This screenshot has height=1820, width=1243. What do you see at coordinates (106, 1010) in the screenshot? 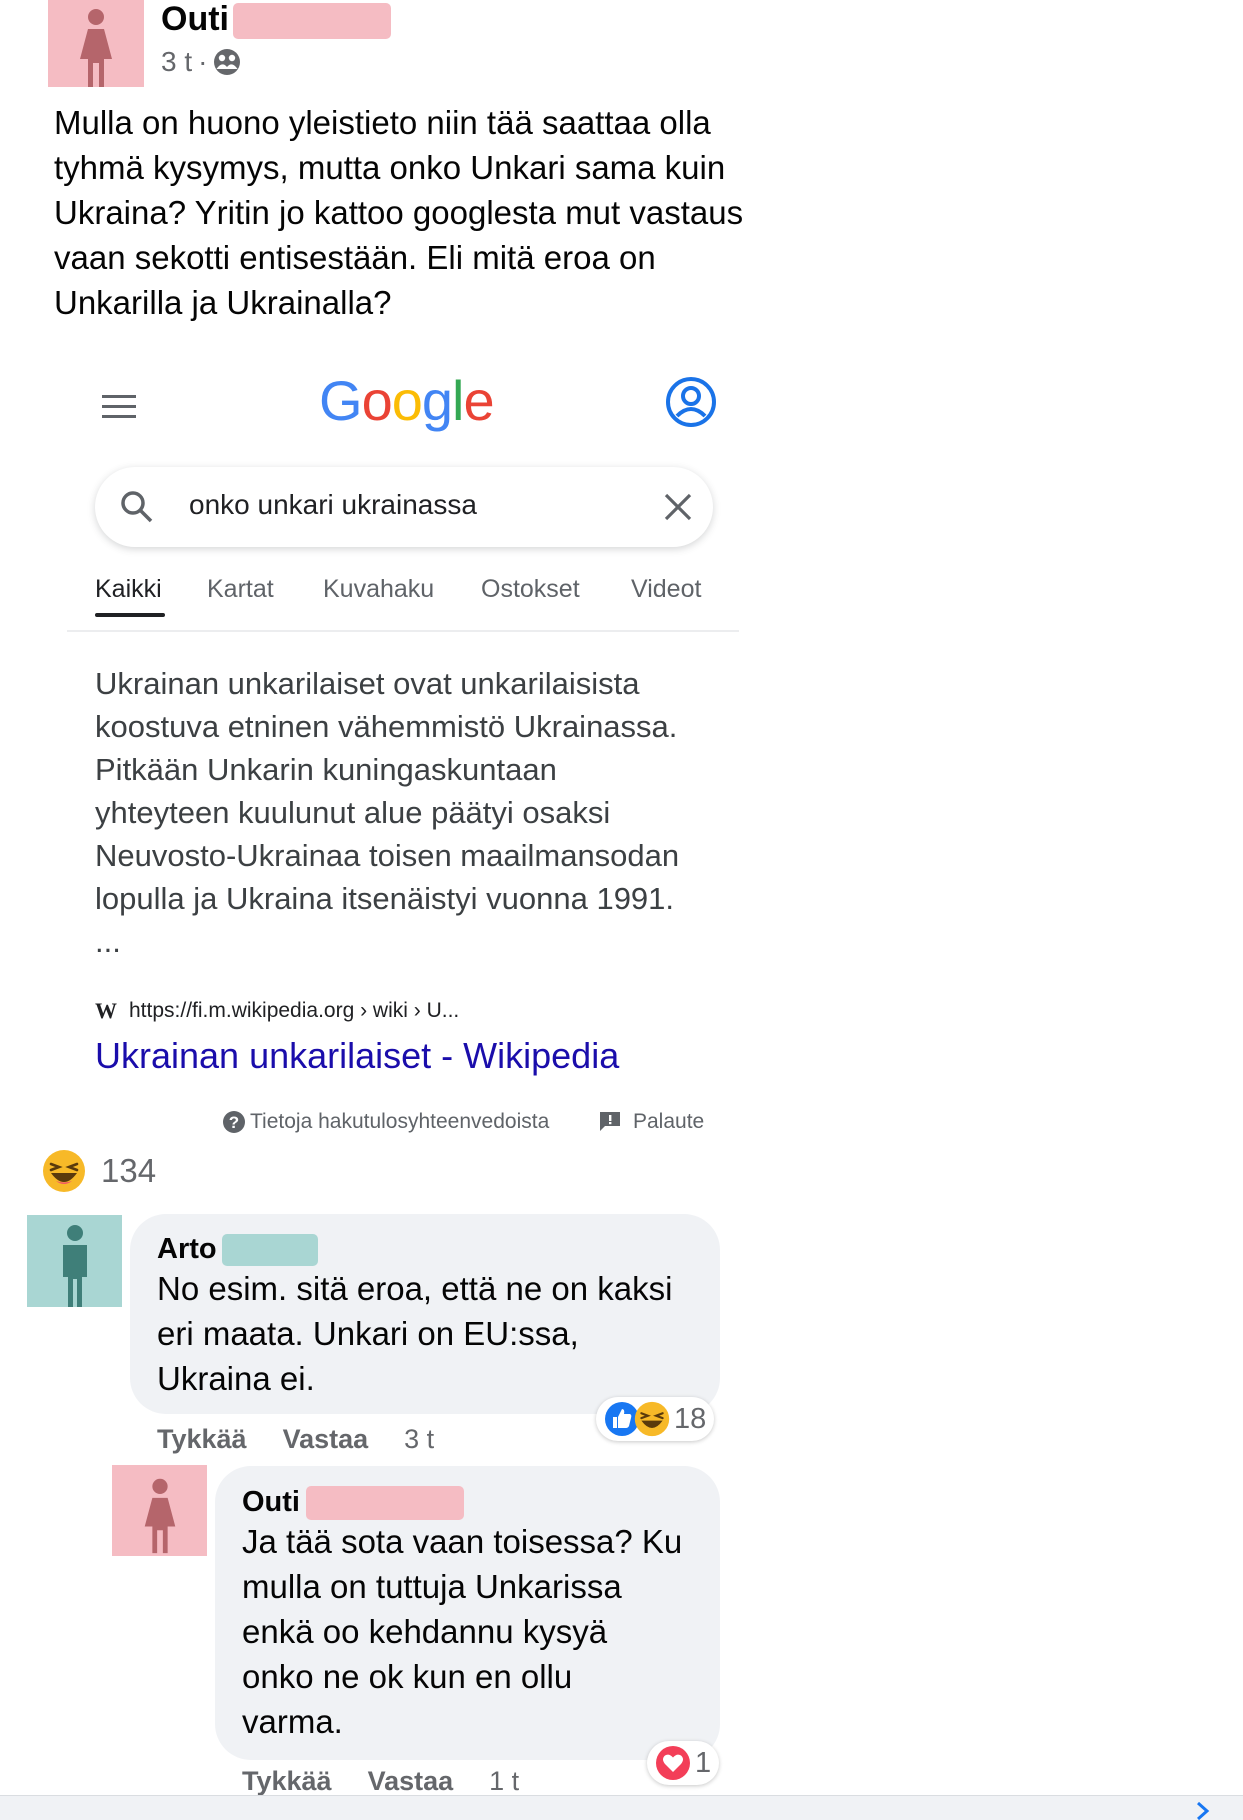
I see `wikipedia-logo-icon: W` at bounding box center [106, 1010].